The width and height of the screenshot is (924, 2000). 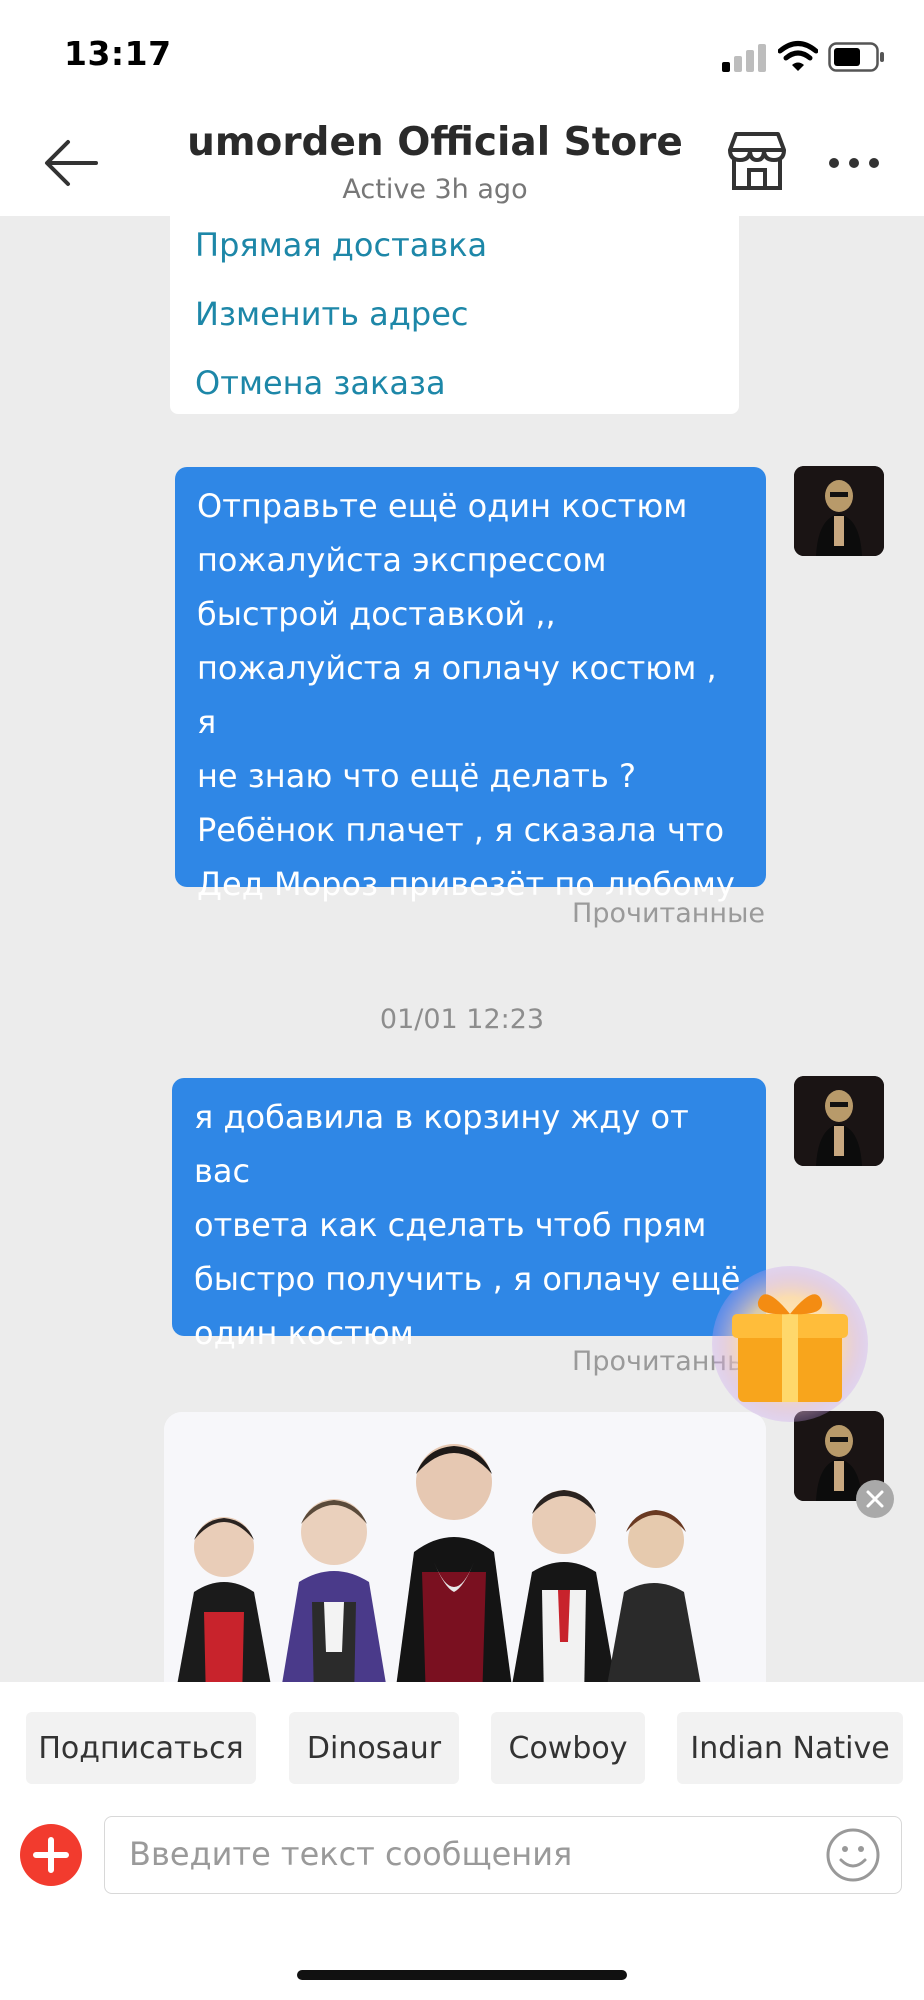 What do you see at coordinates (854, 163) in the screenshot?
I see `more-dots-icon` at bounding box center [854, 163].